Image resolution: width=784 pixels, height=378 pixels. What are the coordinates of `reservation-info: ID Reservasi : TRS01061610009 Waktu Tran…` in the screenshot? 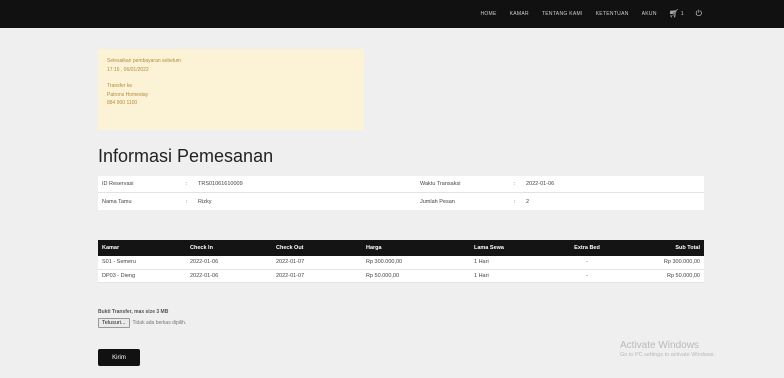 It's located at (401, 193).